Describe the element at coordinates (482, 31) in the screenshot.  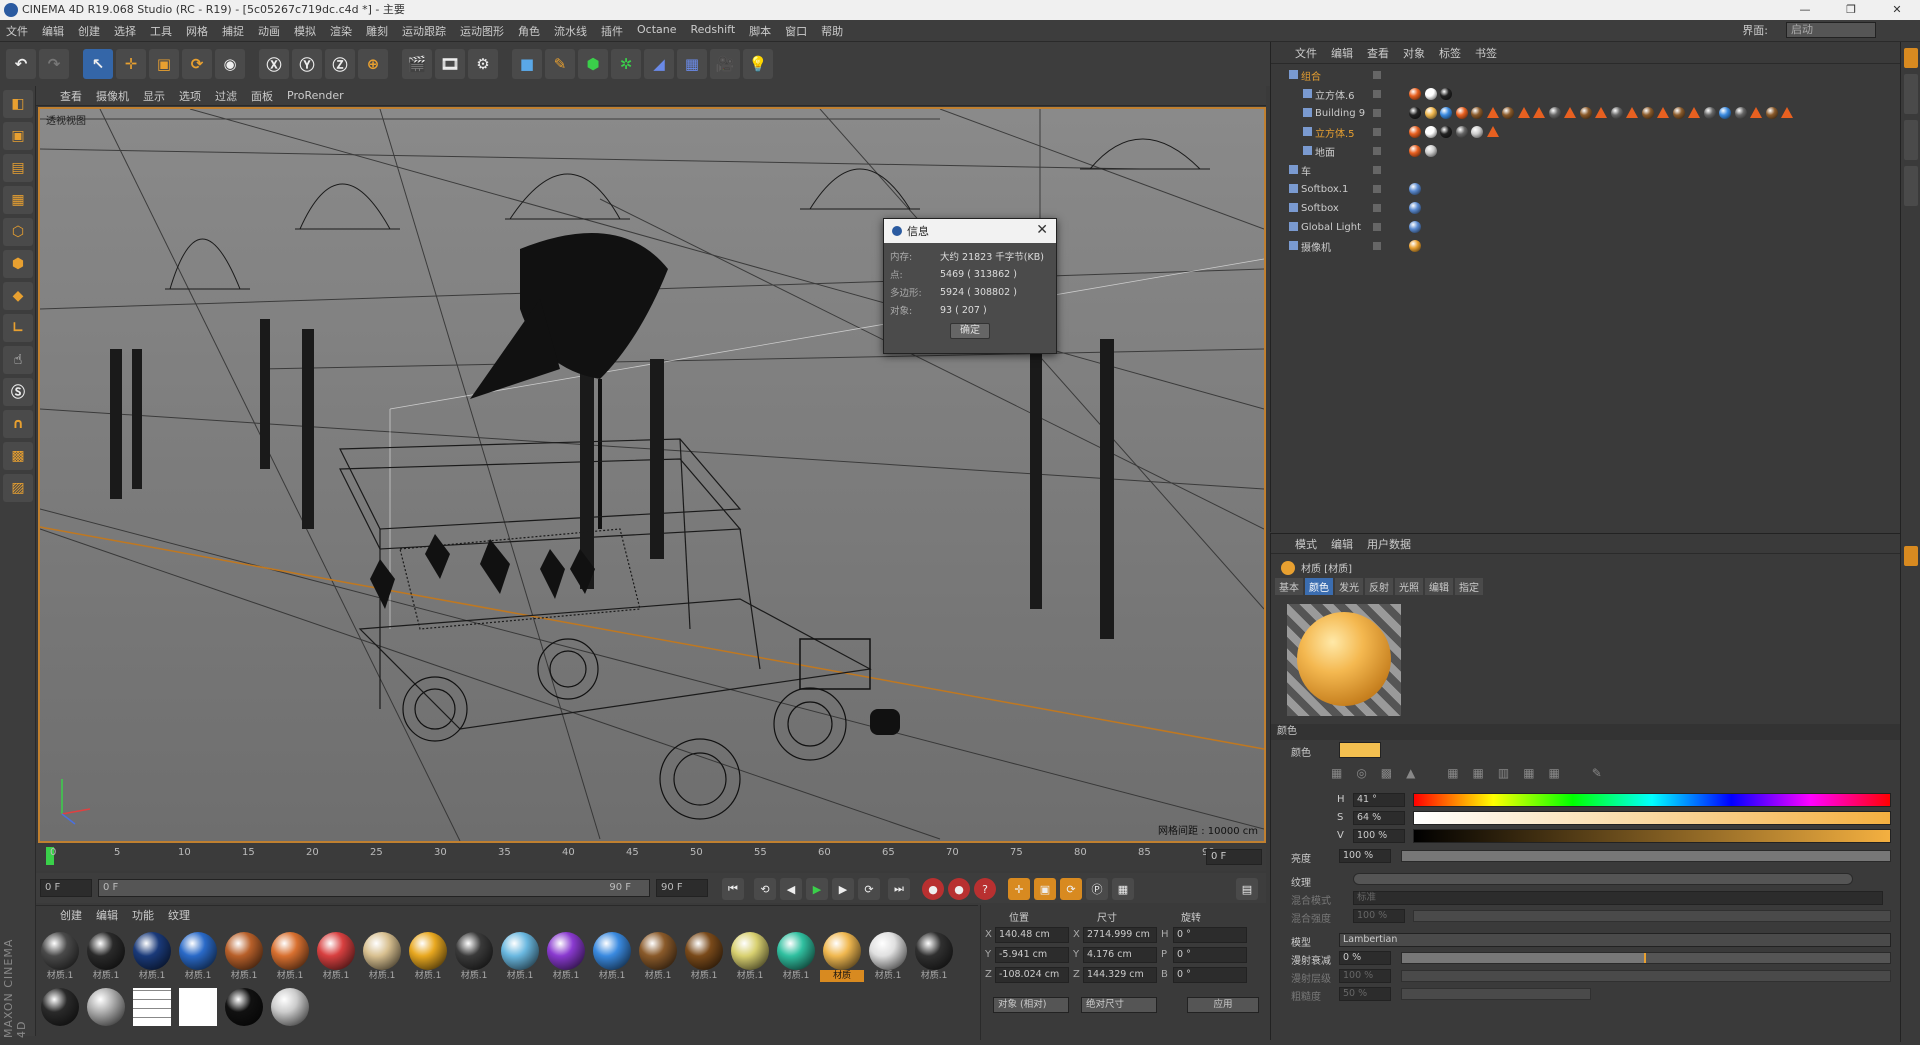
I see `menu-item: 运动图形` at that location.